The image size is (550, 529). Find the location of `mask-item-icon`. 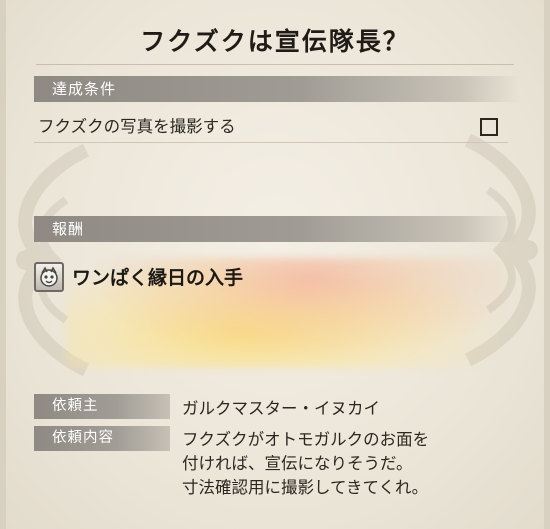

mask-item-icon is located at coordinates (49, 277).